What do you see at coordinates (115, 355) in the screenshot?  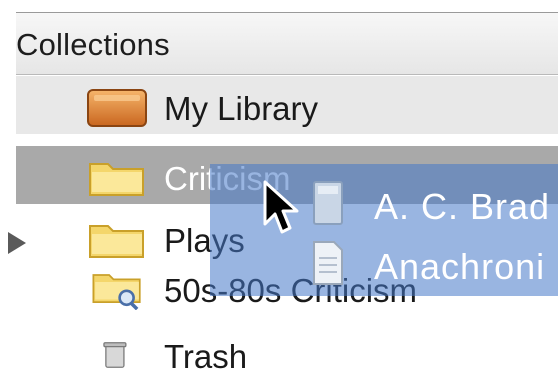 I see `trash-icon` at bounding box center [115, 355].